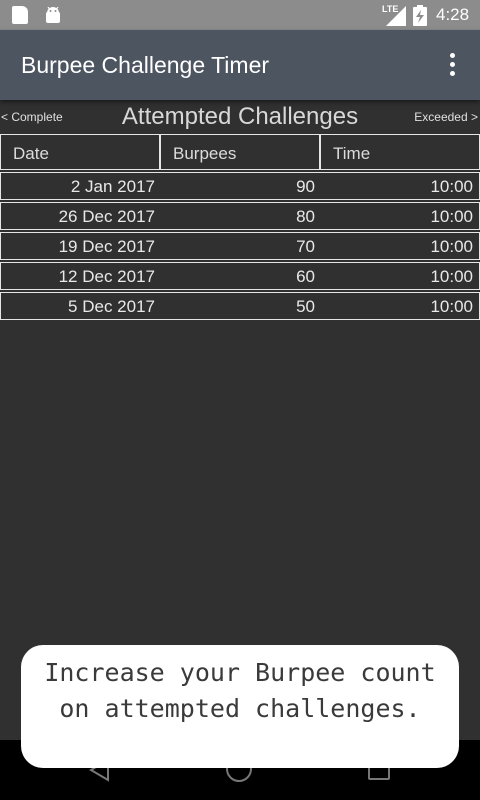  Describe the element at coordinates (305, 246) in the screenshot. I see `cell-burpees: 70` at that location.